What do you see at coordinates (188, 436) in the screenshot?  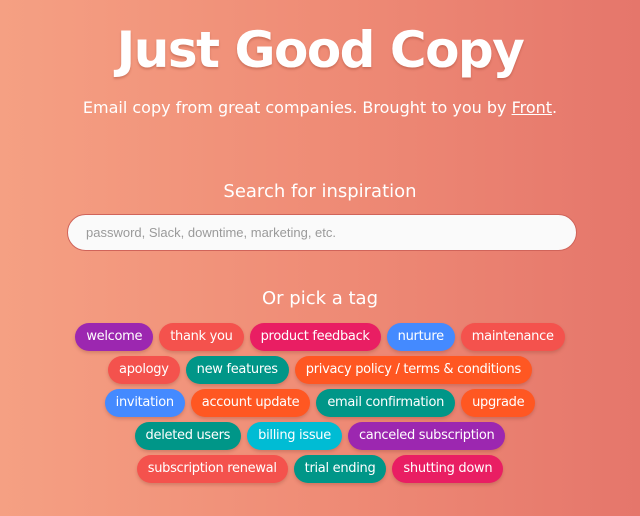 I see `tag-deleted-users: deleted users` at bounding box center [188, 436].